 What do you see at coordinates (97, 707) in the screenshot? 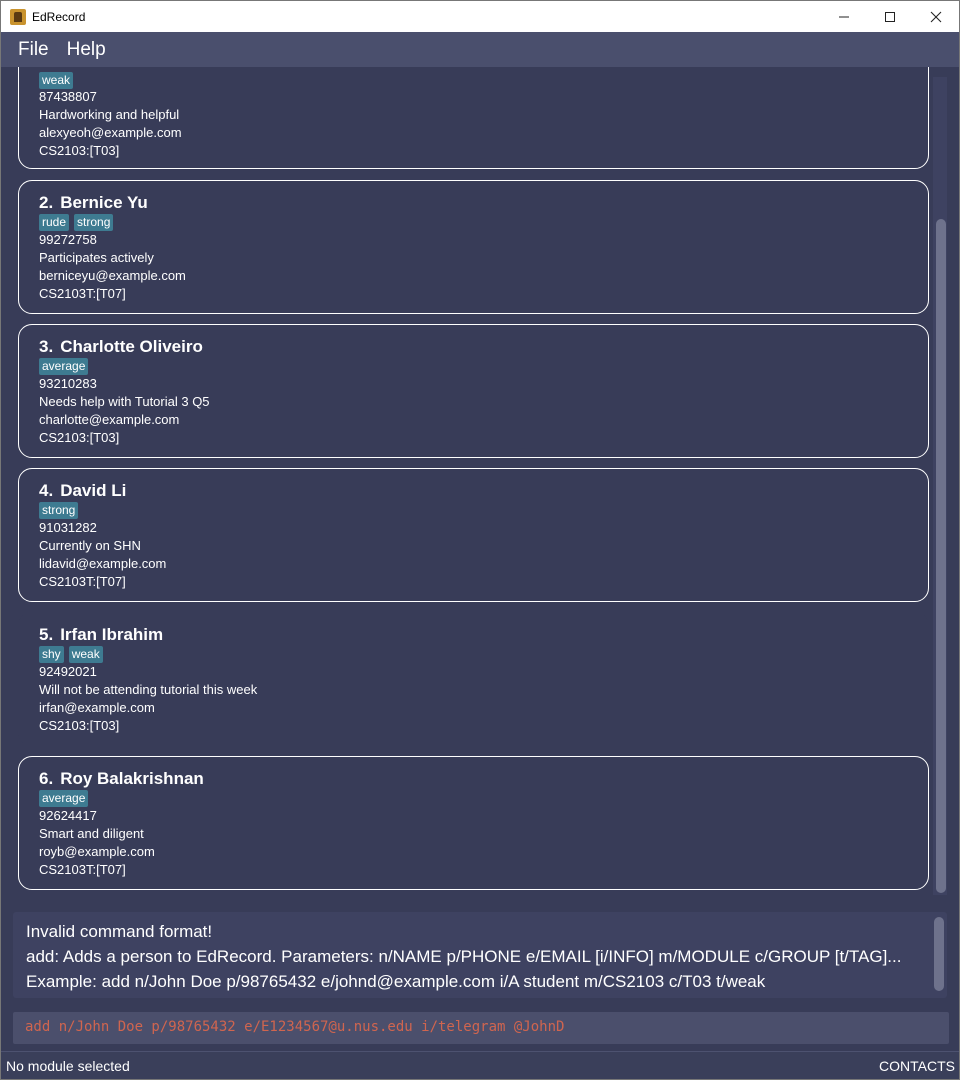
I see `person-email: irfan@example.com` at bounding box center [97, 707].